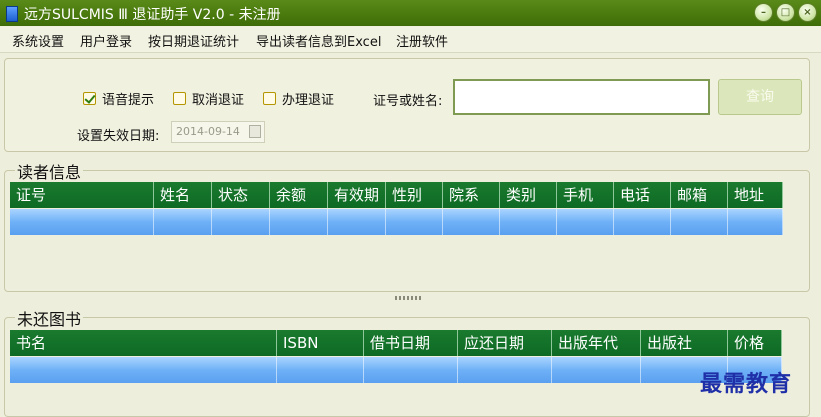 Image resolution: width=821 pixels, height=417 pixels. Describe the element at coordinates (763, 12) in the screenshot. I see `minimize-button: –` at that location.